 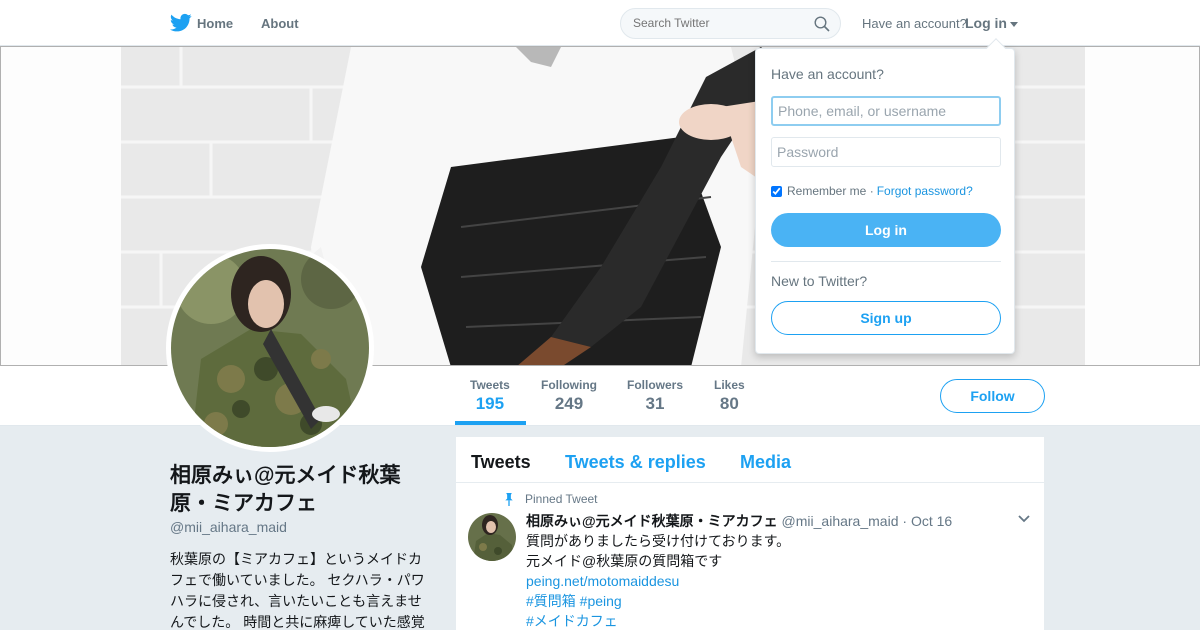 I want to click on profile-avatar, so click(x=270, y=348).